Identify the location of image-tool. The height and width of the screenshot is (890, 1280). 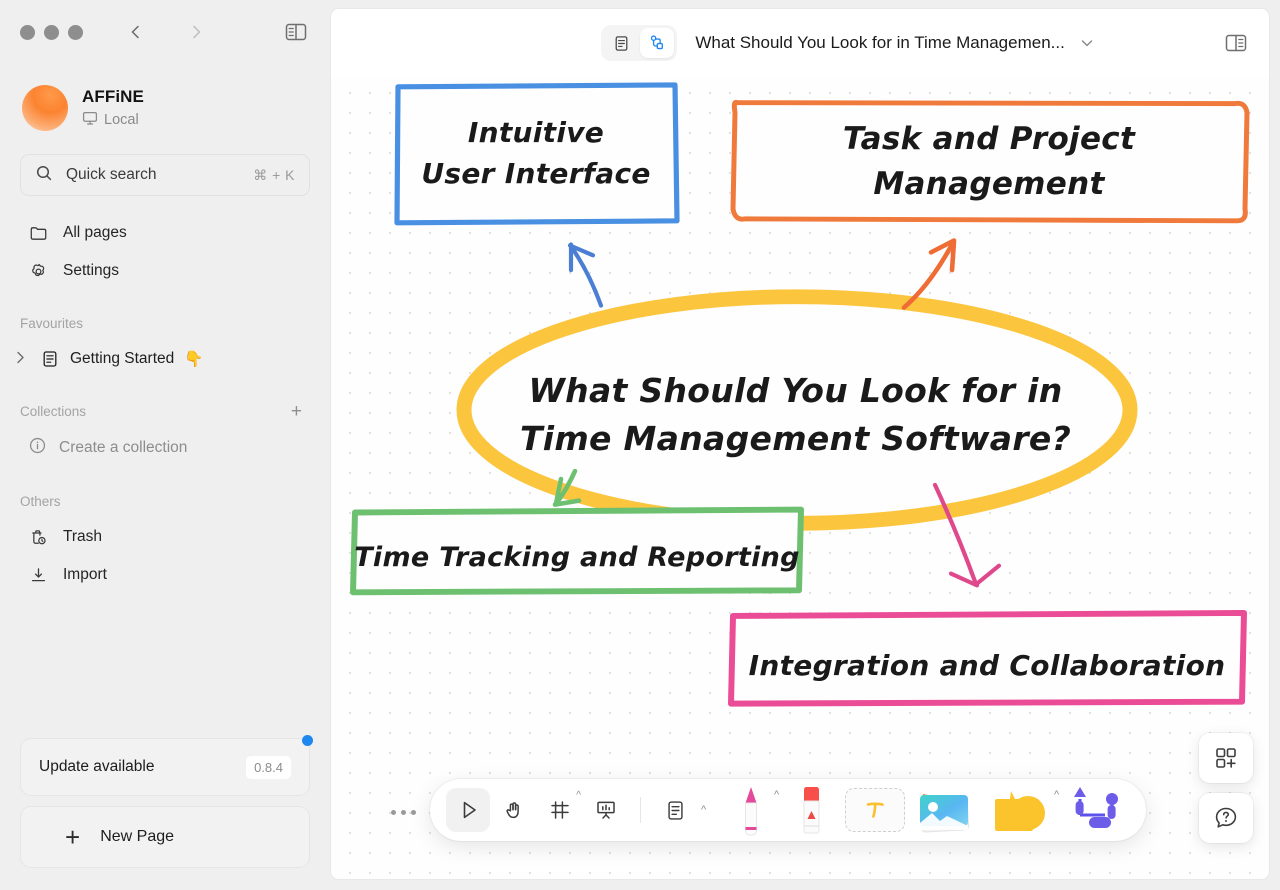
(945, 810).